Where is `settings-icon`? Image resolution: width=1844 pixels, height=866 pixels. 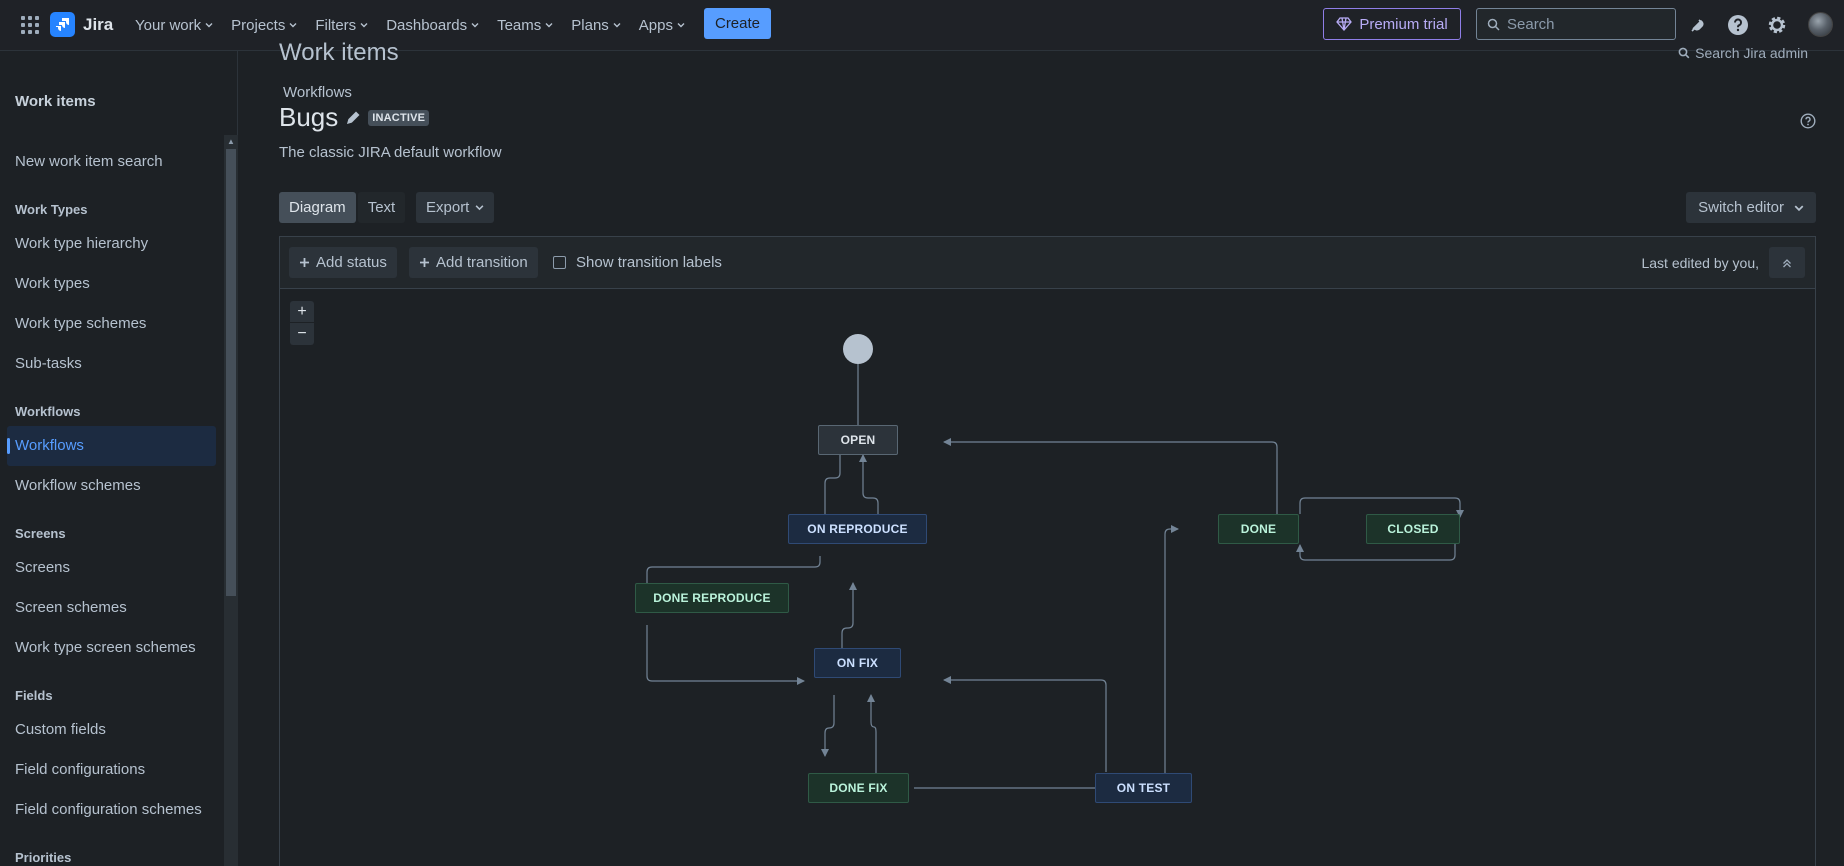 settings-icon is located at coordinates (1777, 25).